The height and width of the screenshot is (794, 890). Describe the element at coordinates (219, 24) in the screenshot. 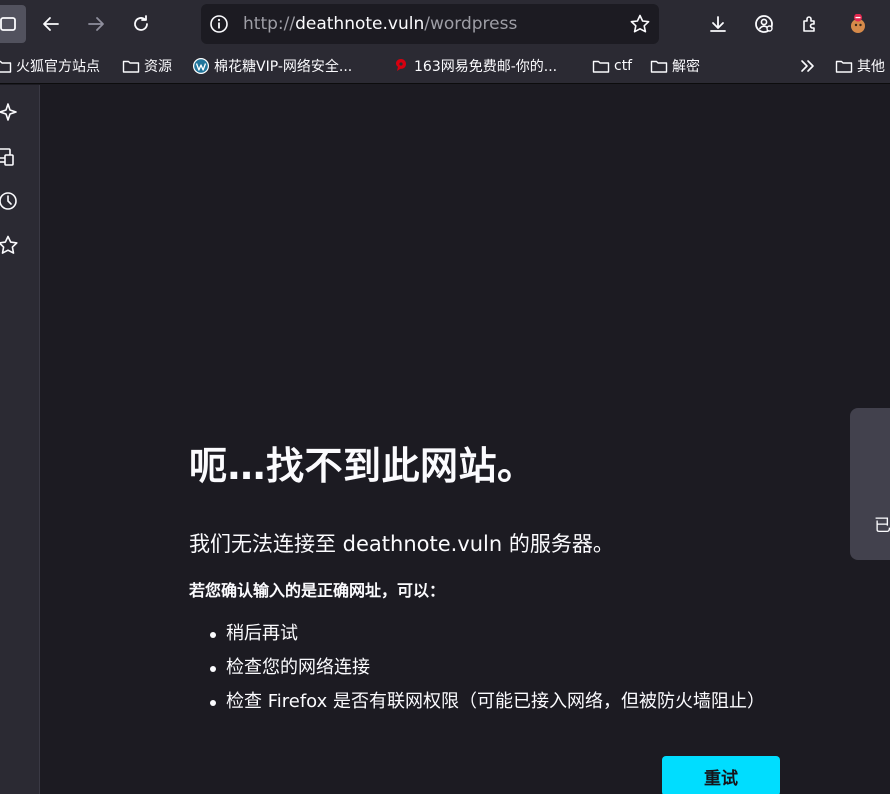

I see `info-icon` at that location.